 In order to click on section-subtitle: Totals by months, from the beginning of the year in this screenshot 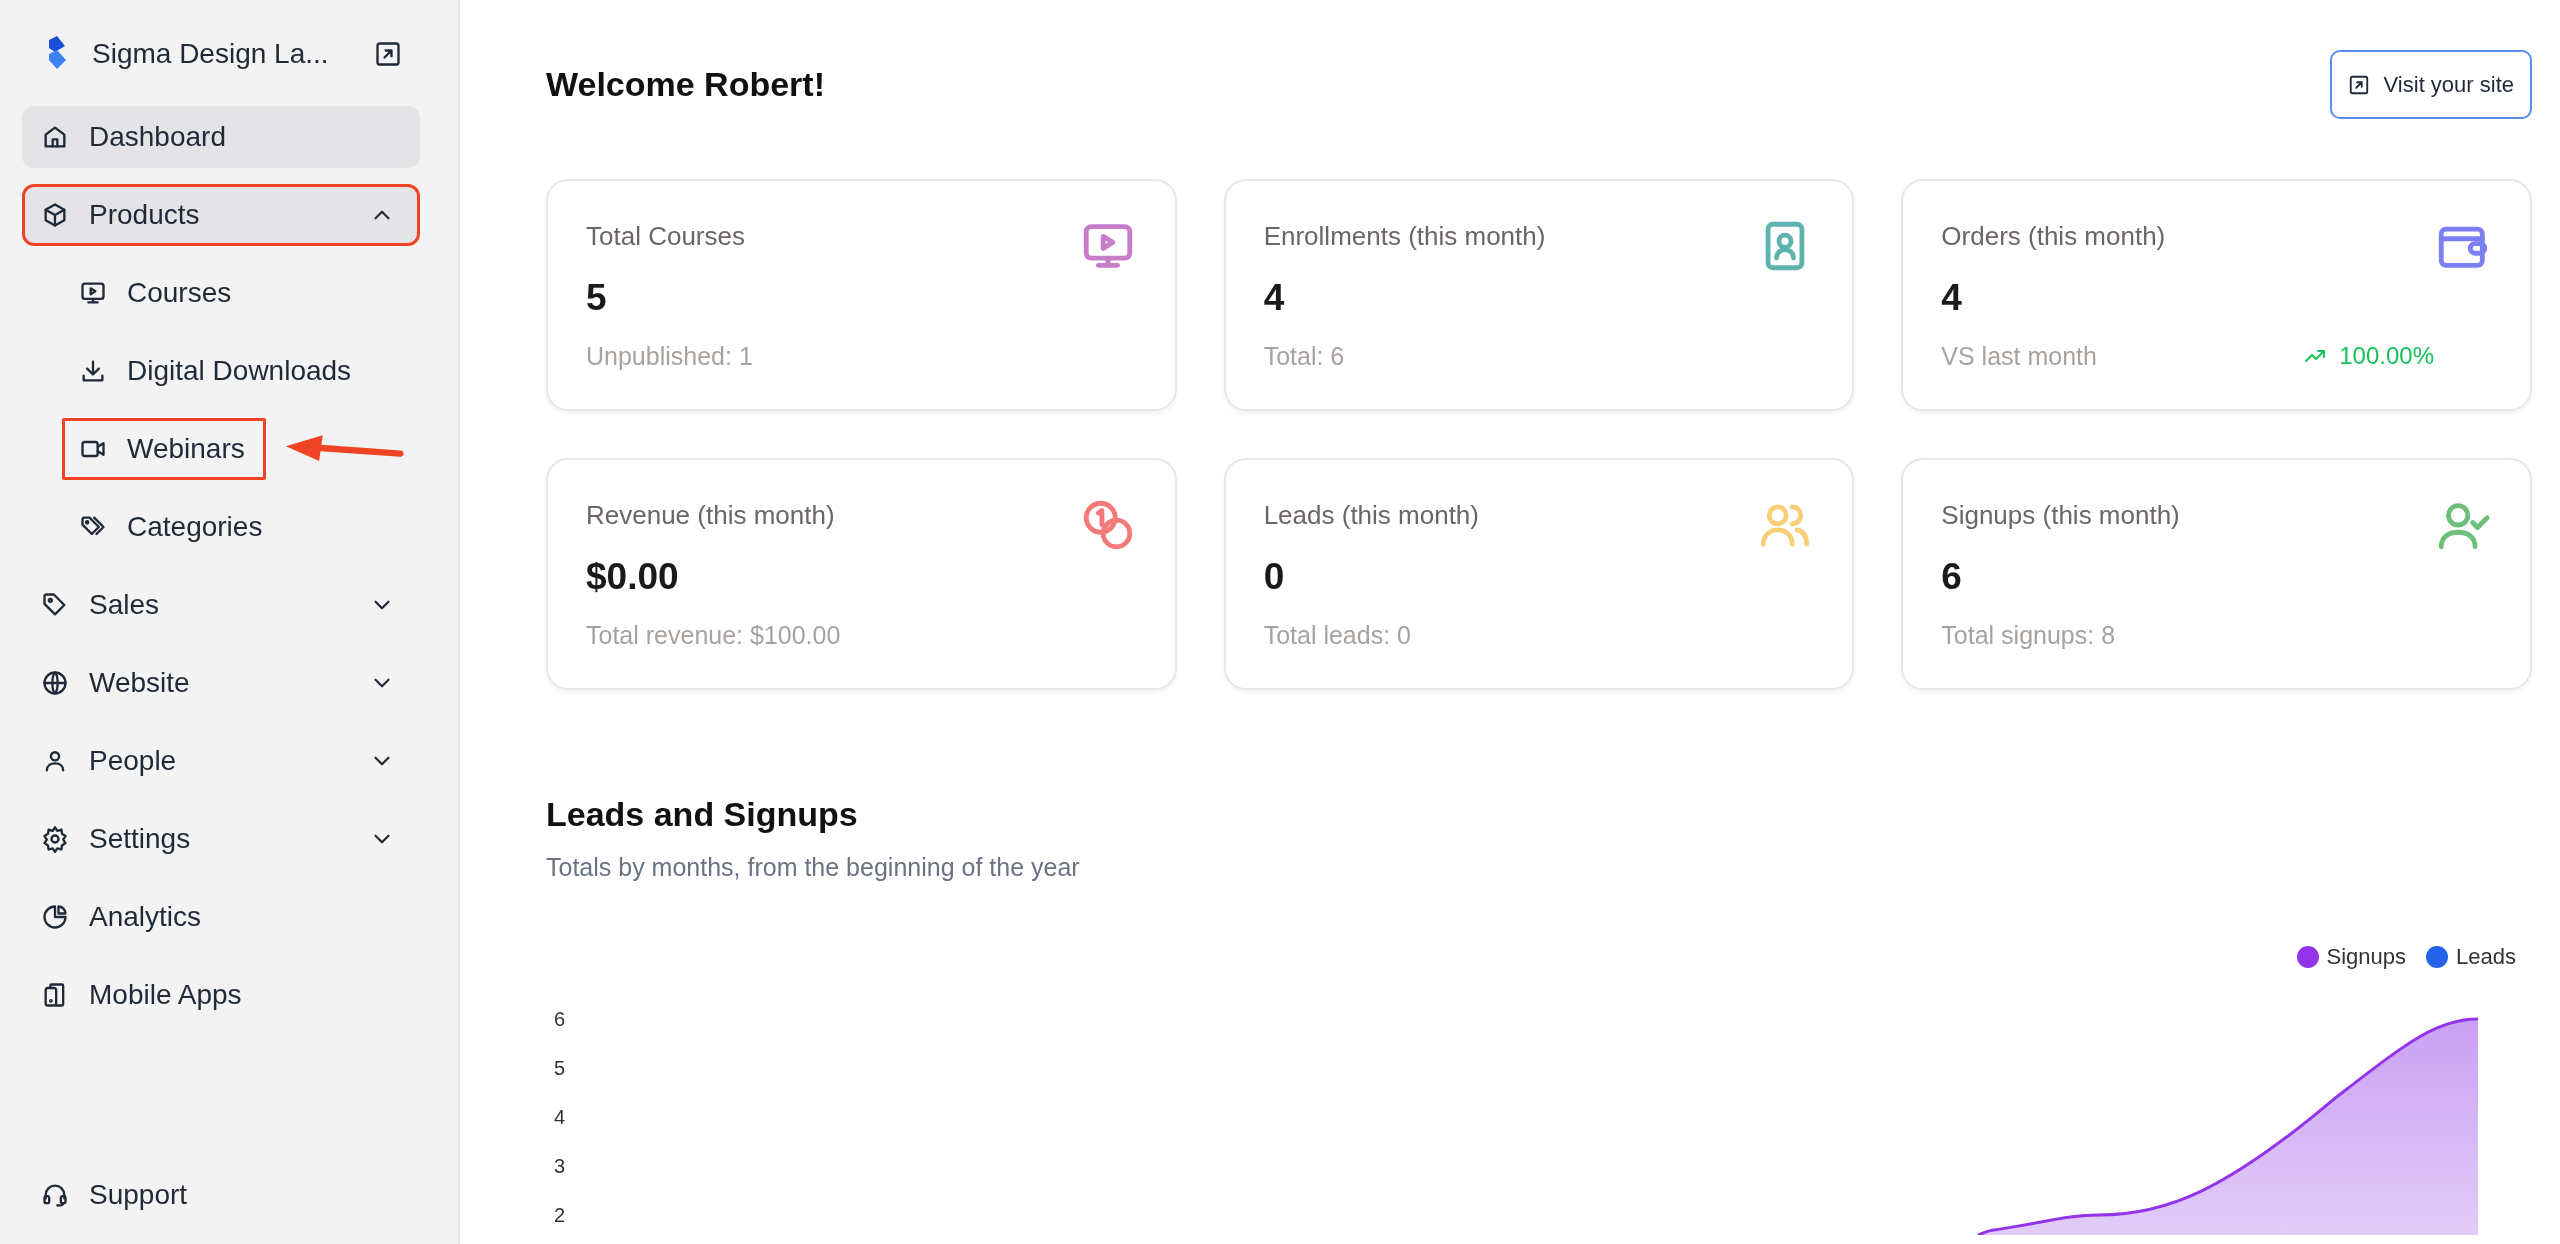, I will do `click(813, 867)`.